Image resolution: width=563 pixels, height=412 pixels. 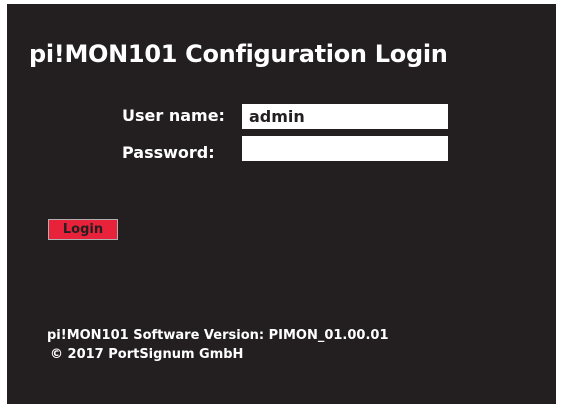 What do you see at coordinates (83, 229) in the screenshot?
I see `login-button: Login` at bounding box center [83, 229].